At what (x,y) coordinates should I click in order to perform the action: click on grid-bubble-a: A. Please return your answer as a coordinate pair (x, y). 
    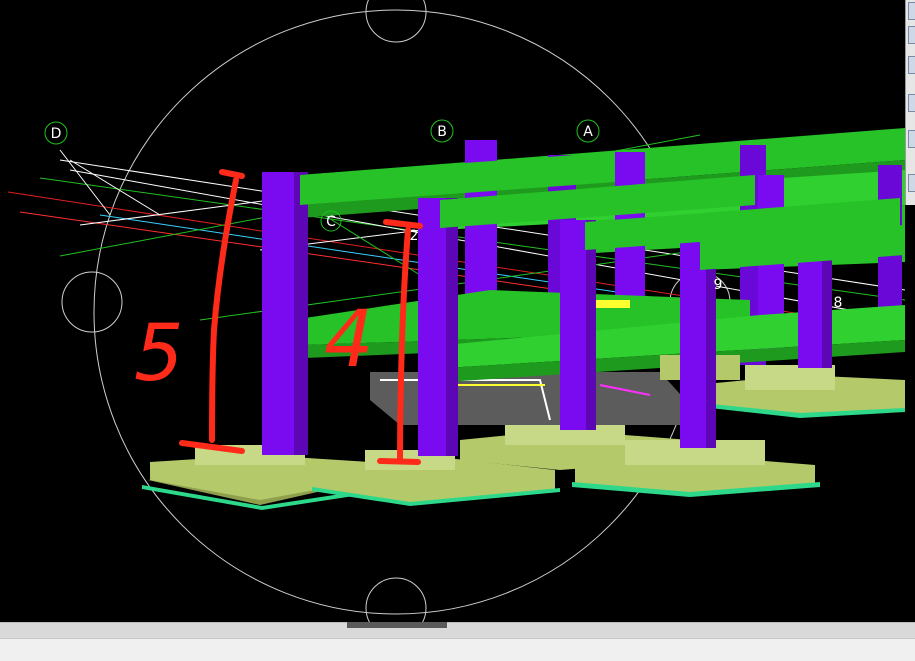
    Looking at the image, I should click on (588, 131).